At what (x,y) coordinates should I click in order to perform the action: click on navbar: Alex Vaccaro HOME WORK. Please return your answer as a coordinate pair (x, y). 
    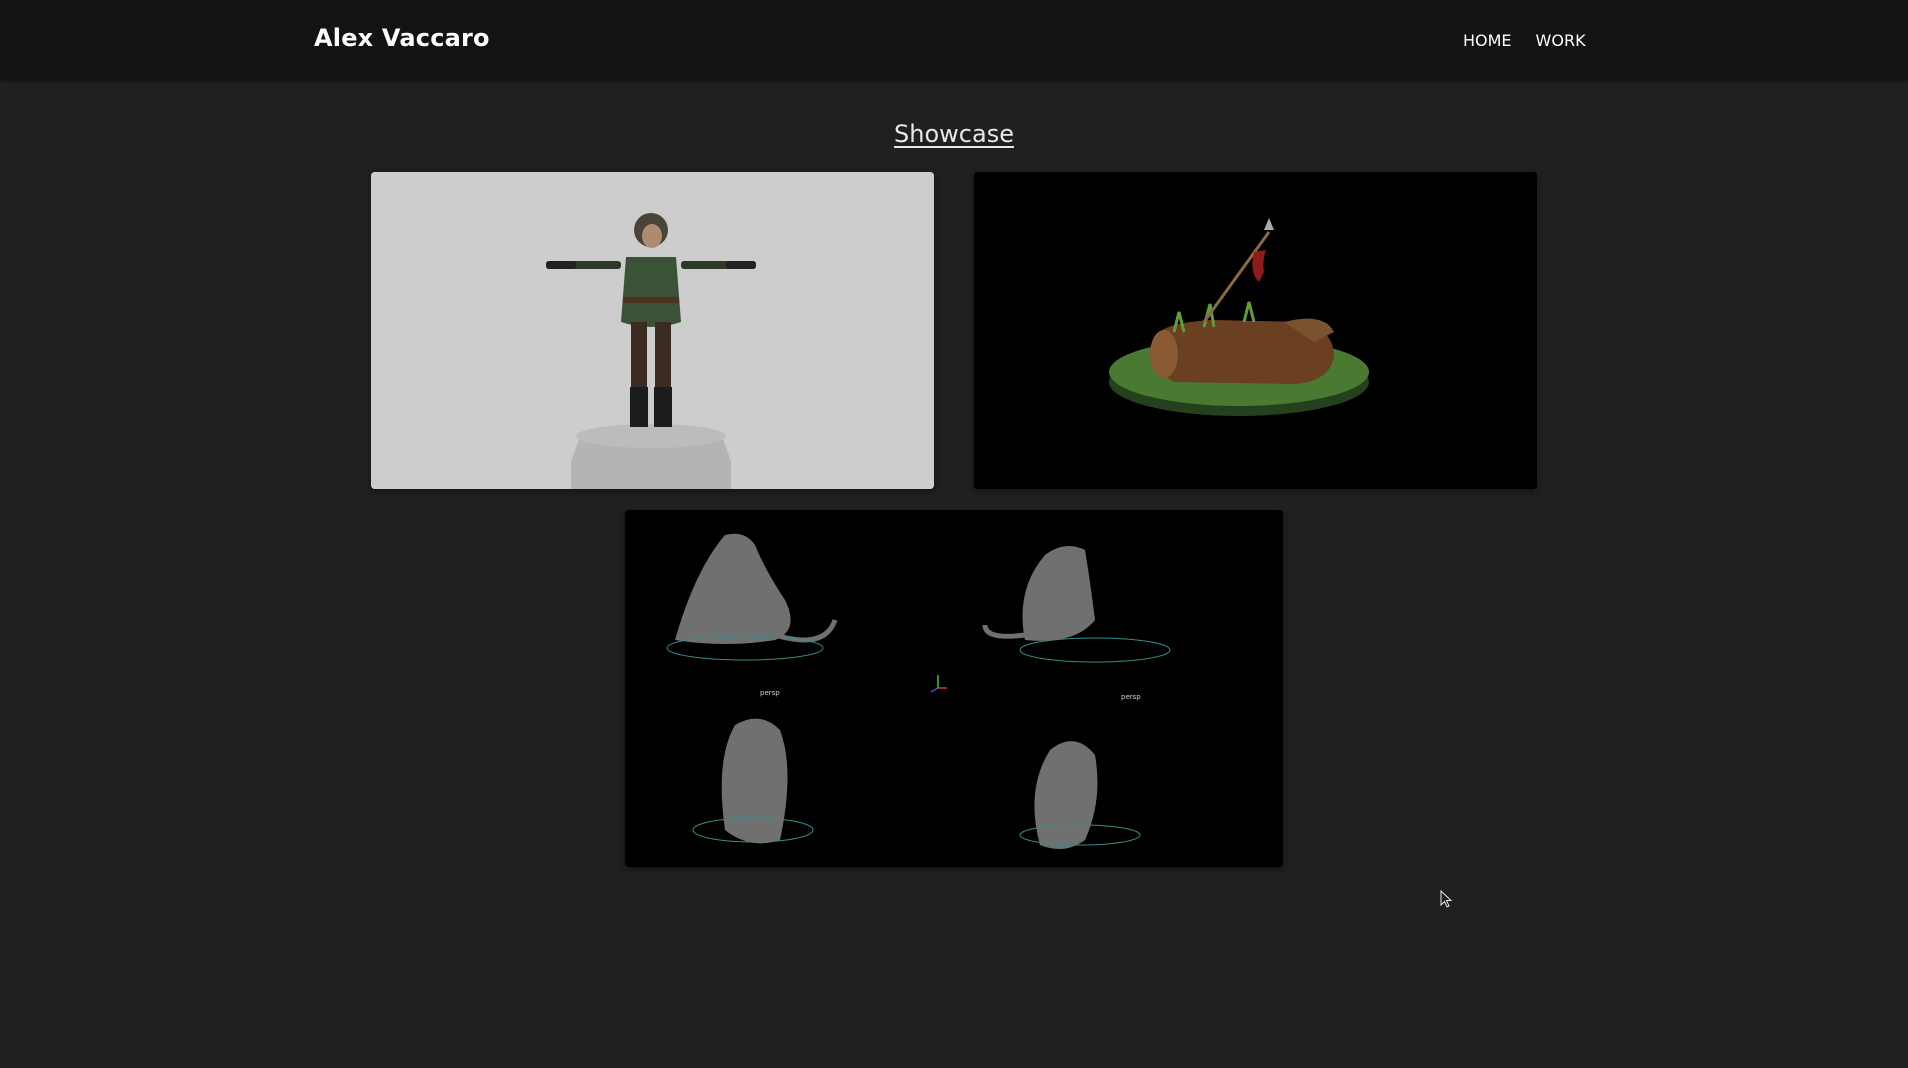
    Looking at the image, I should click on (954, 40).